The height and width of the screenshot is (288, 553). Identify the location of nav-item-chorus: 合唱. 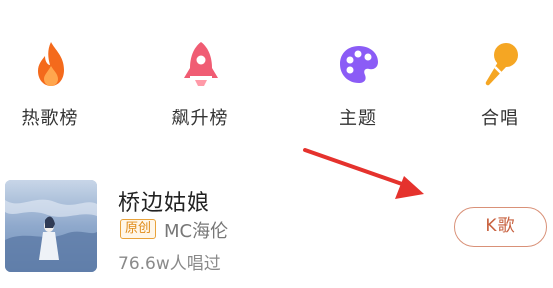
(500, 85).